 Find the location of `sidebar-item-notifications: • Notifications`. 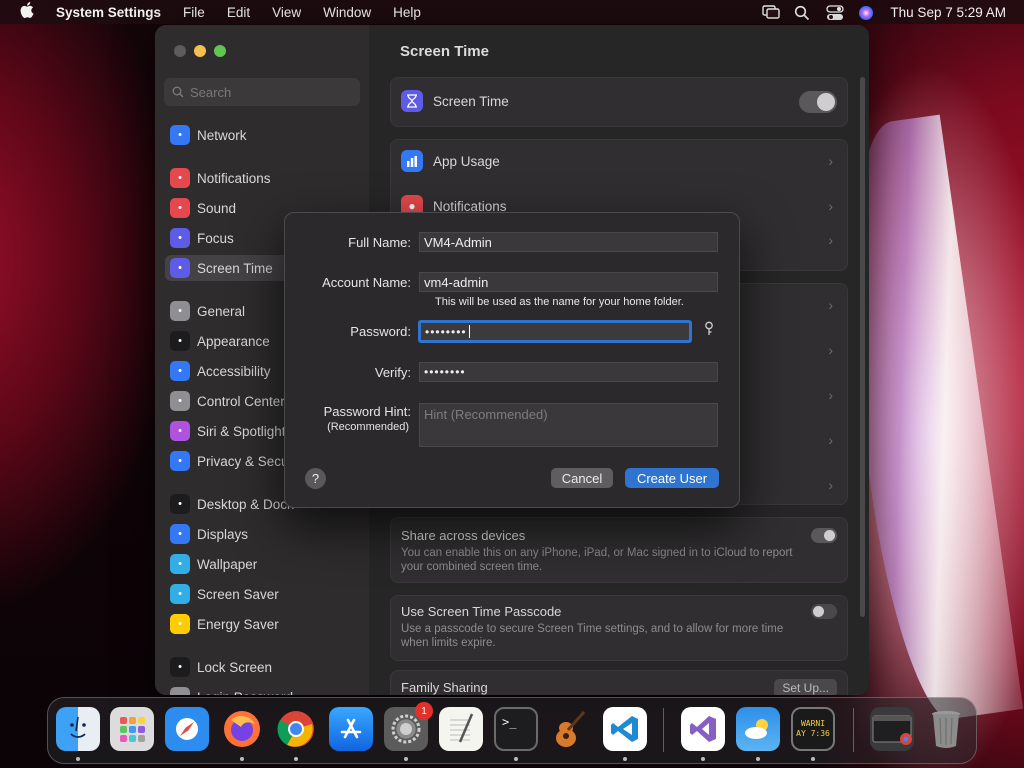

sidebar-item-notifications: • Notifications is located at coordinates (263, 178).